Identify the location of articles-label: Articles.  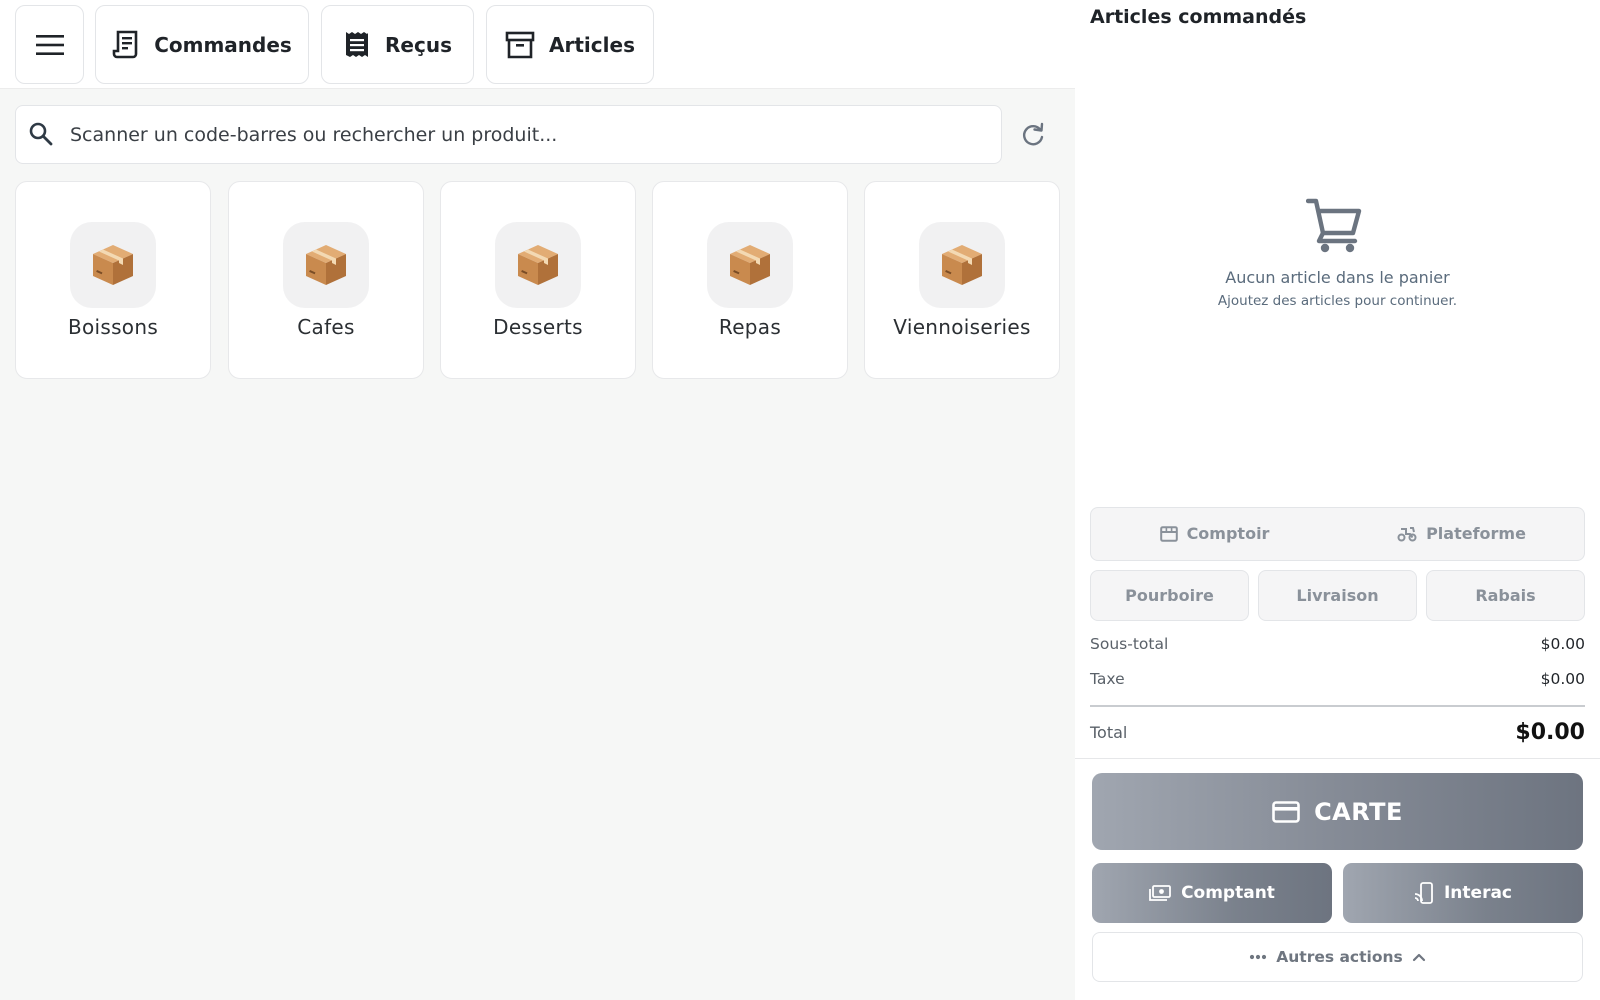
(592, 44).